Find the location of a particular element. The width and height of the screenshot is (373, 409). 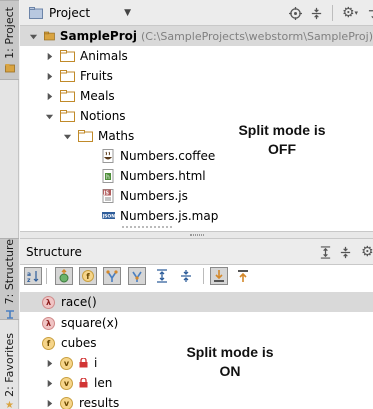

file-name: Numbers.coffee is located at coordinates (168, 156).